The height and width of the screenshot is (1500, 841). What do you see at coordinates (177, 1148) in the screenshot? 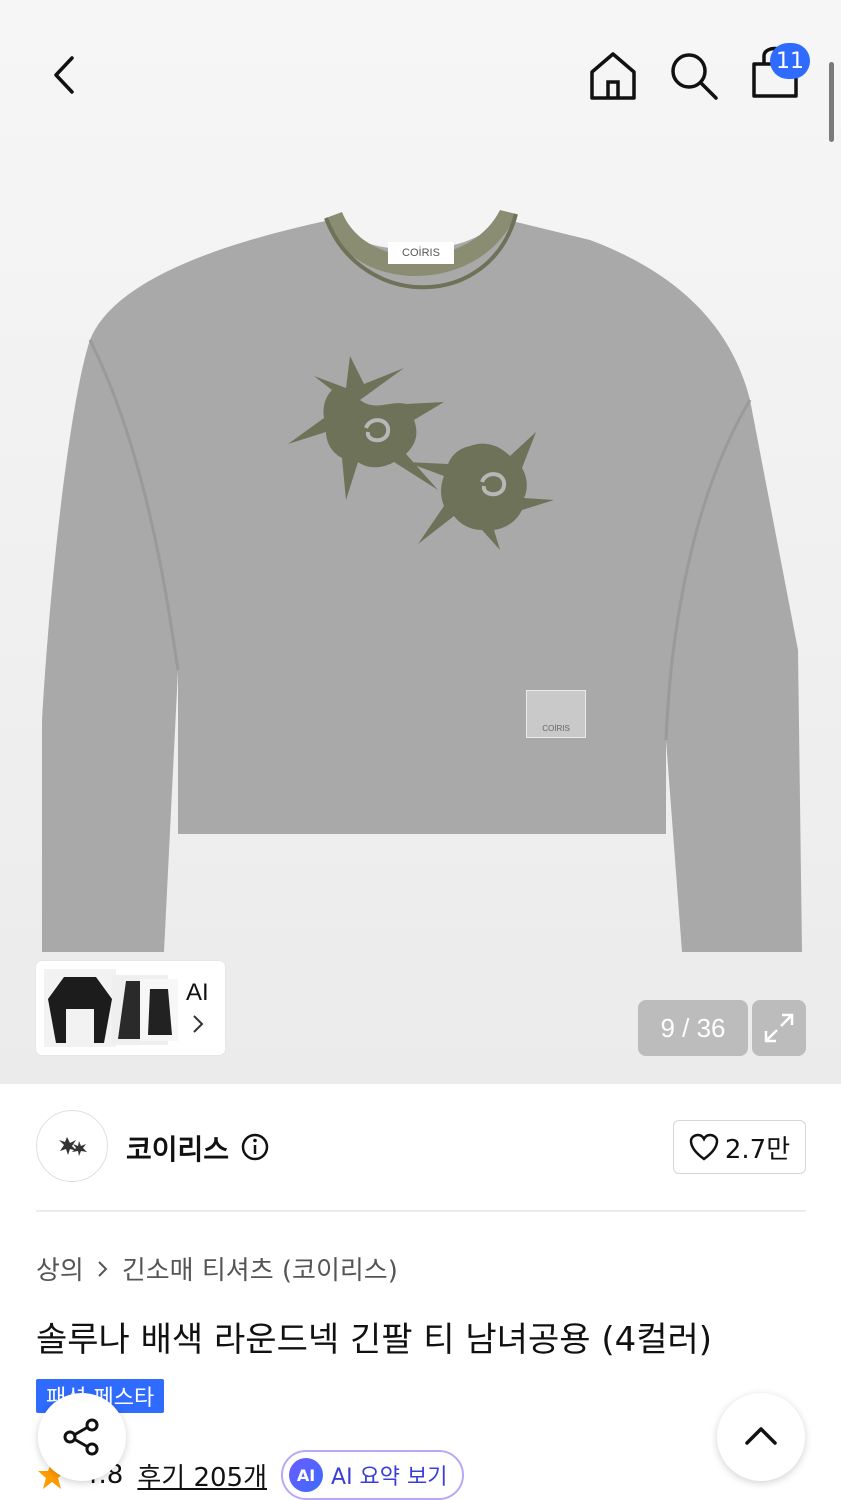
I see `brand-name: 코이리스` at bounding box center [177, 1148].